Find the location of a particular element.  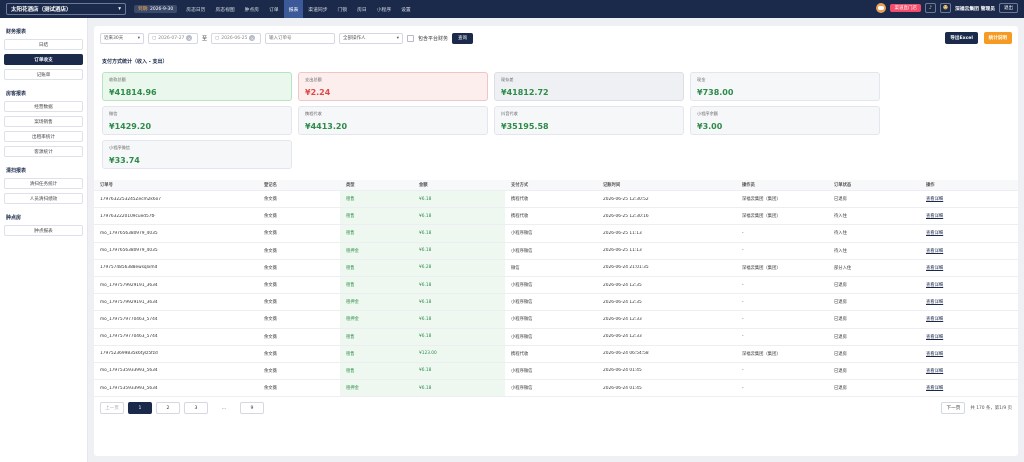

sidebar-item: 肿点报表 is located at coordinates (43, 230).